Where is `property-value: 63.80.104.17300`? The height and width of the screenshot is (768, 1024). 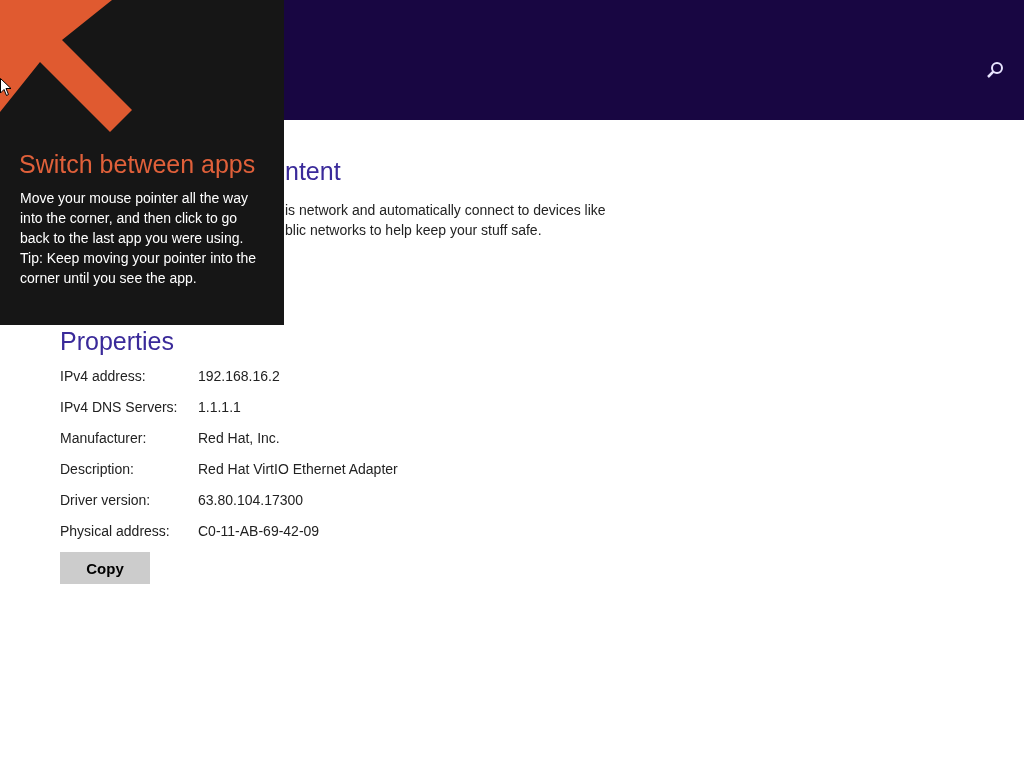
property-value: 63.80.104.17300 is located at coordinates (251, 499).